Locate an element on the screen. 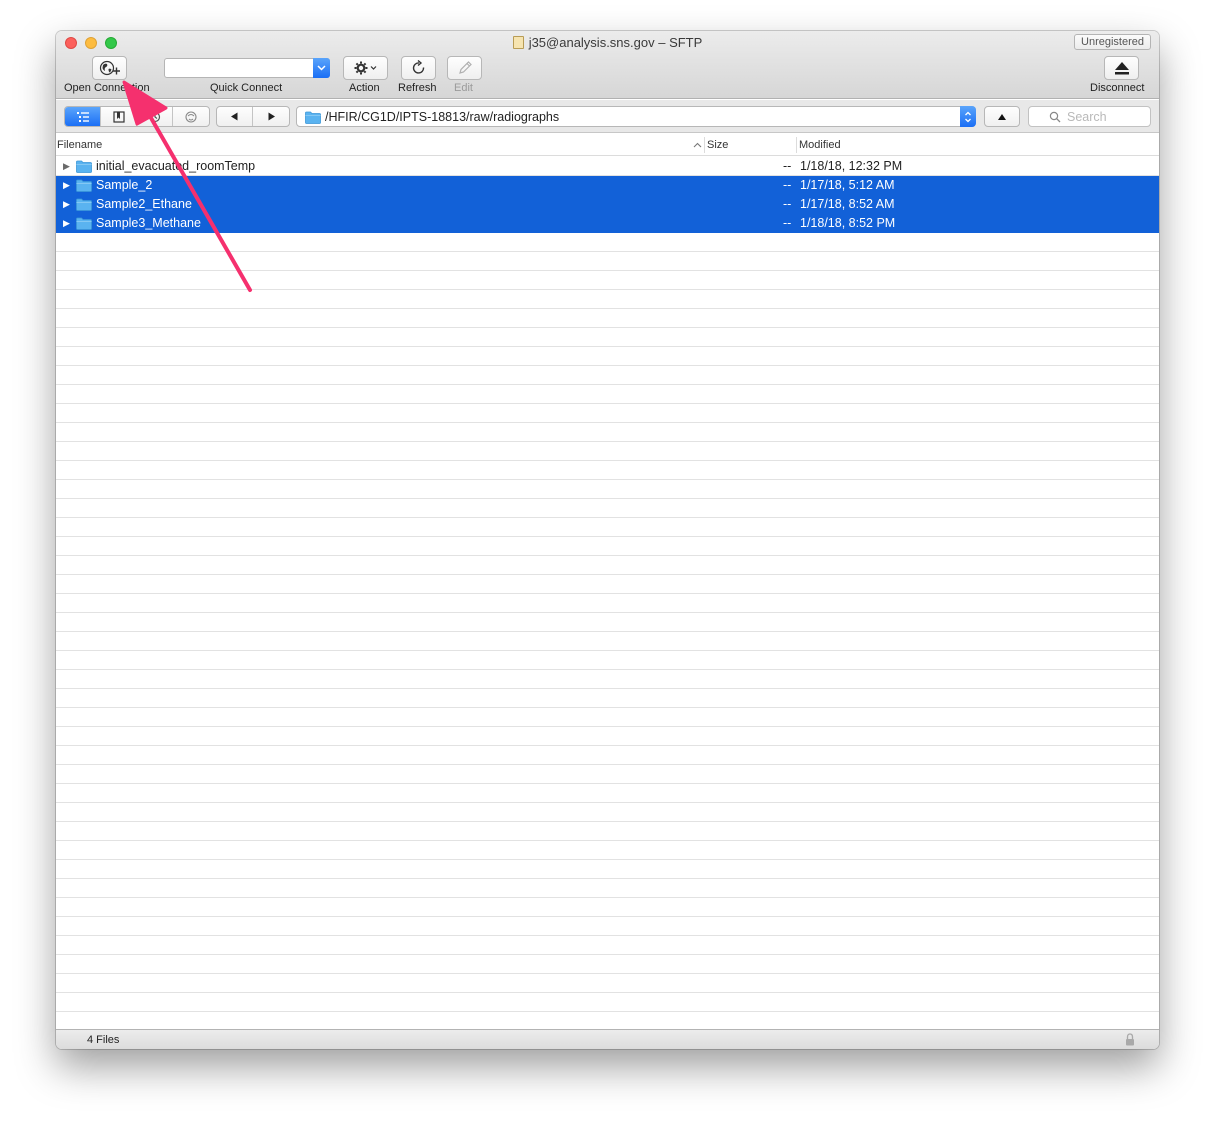  disconnect-button is located at coordinates (1121, 68).